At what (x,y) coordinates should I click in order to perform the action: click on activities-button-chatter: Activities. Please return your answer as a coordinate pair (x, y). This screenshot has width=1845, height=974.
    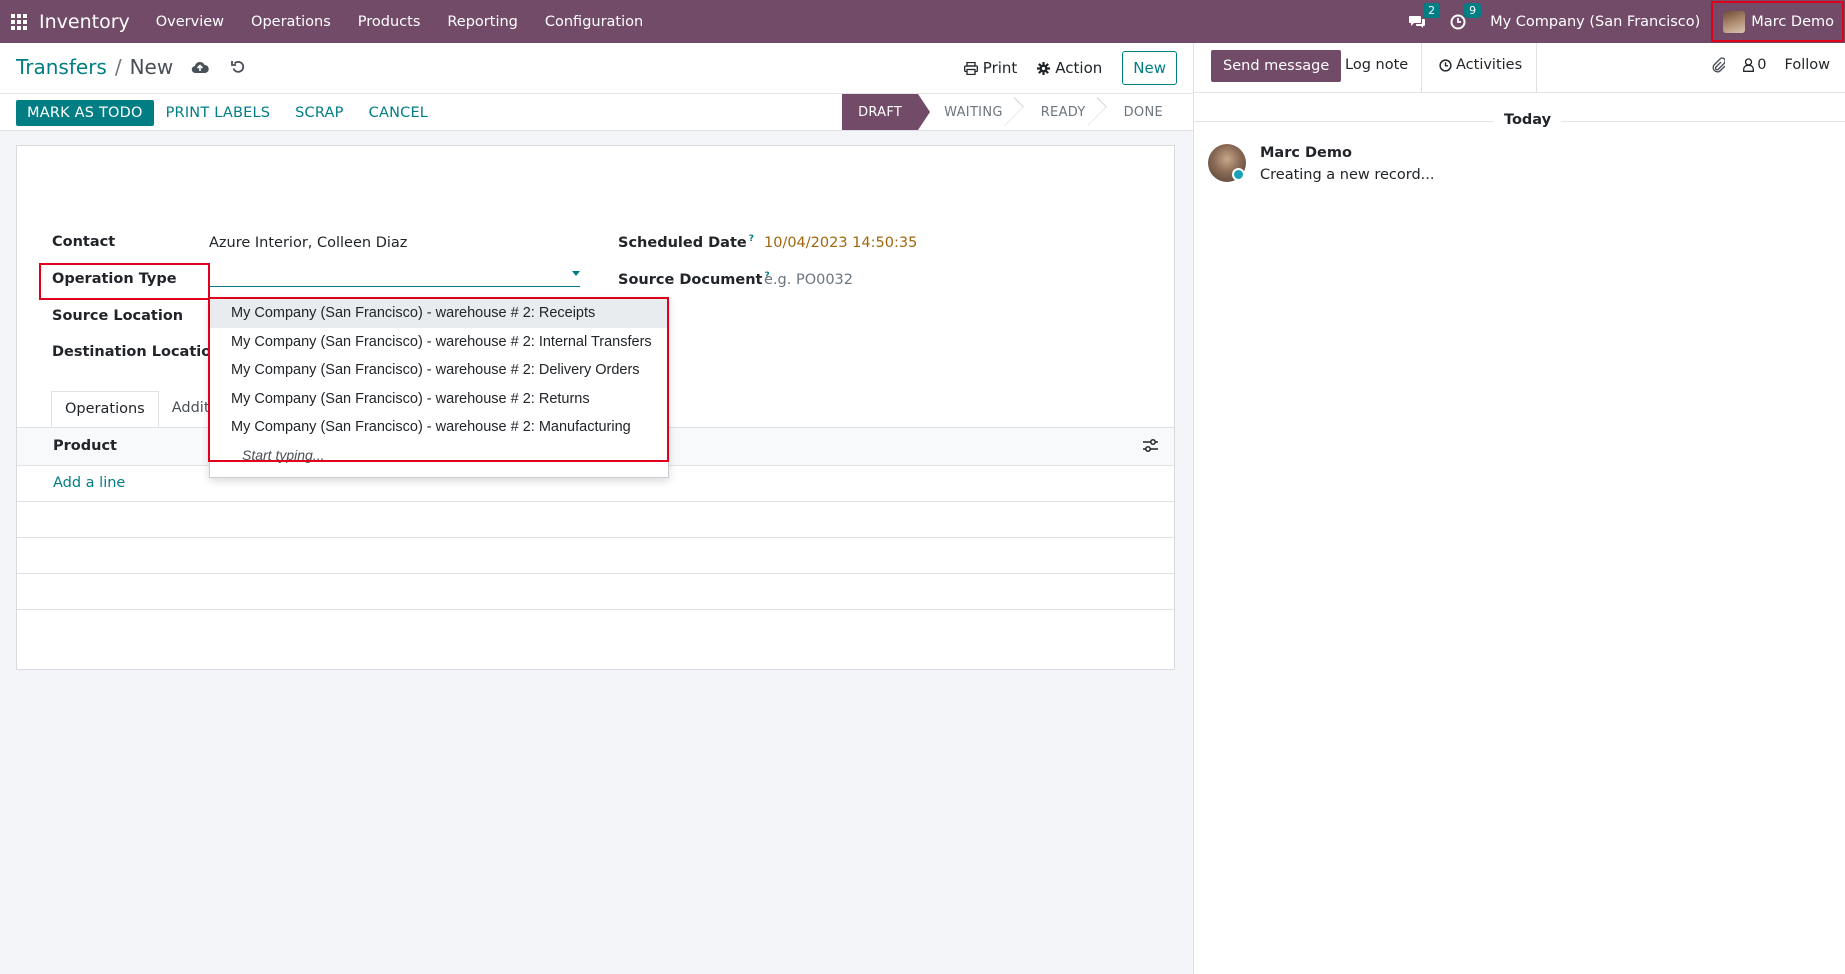
    Looking at the image, I should click on (1480, 65).